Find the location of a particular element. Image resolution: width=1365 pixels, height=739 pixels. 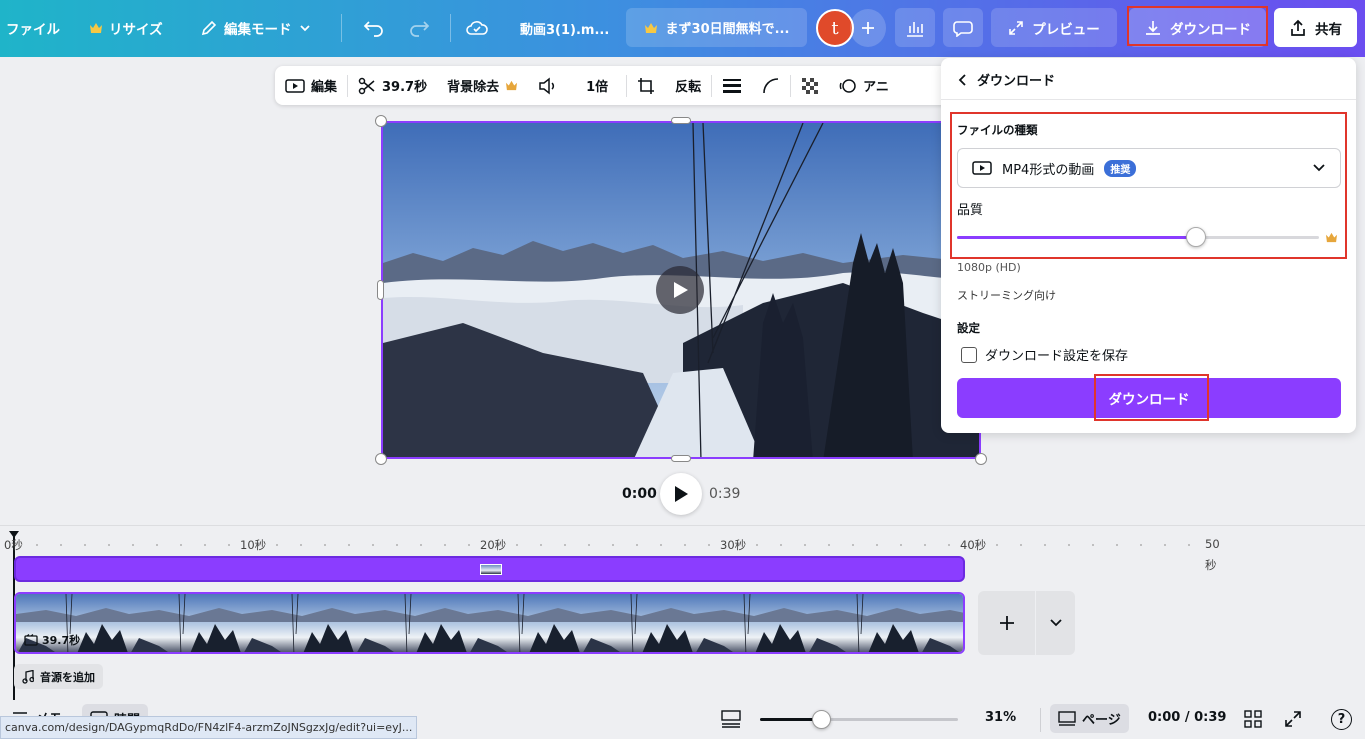

save-settings-label: ダウンロード設定を保存 is located at coordinates (1057, 356).